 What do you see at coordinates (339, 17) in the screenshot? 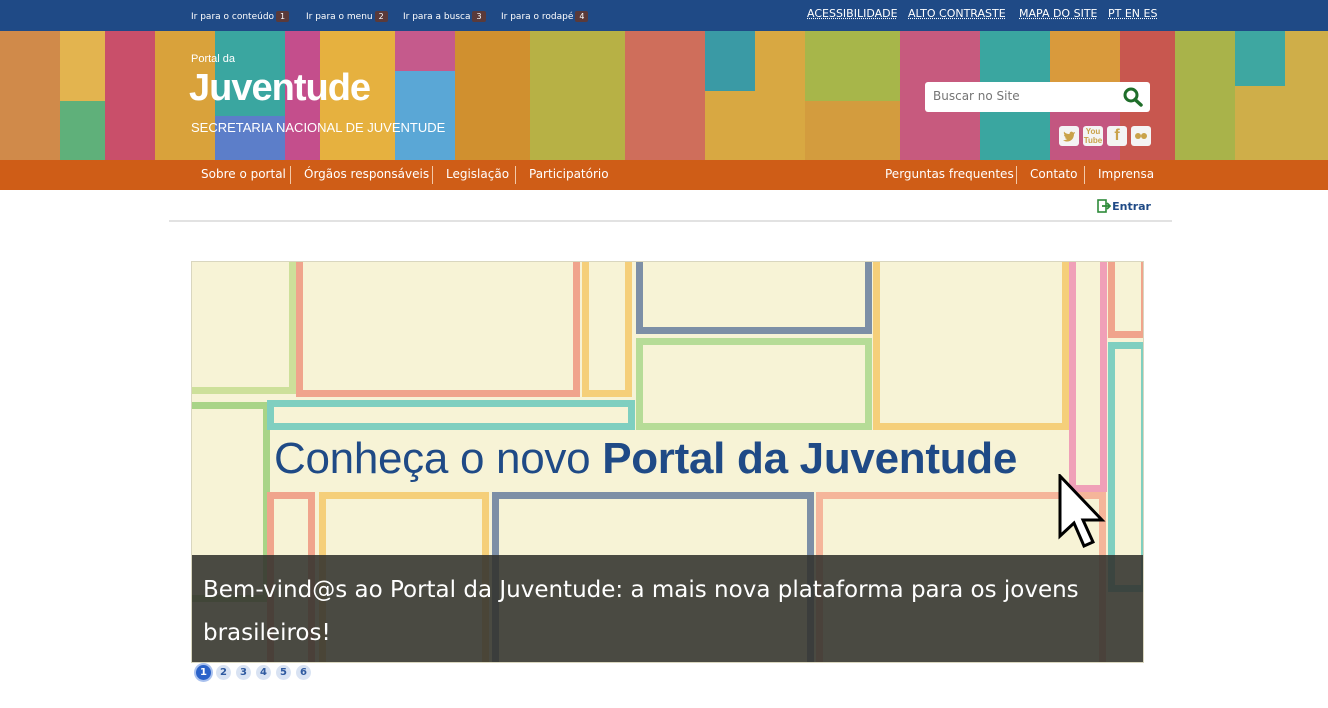
I see `skip-link-label: Ir para o menu` at bounding box center [339, 17].